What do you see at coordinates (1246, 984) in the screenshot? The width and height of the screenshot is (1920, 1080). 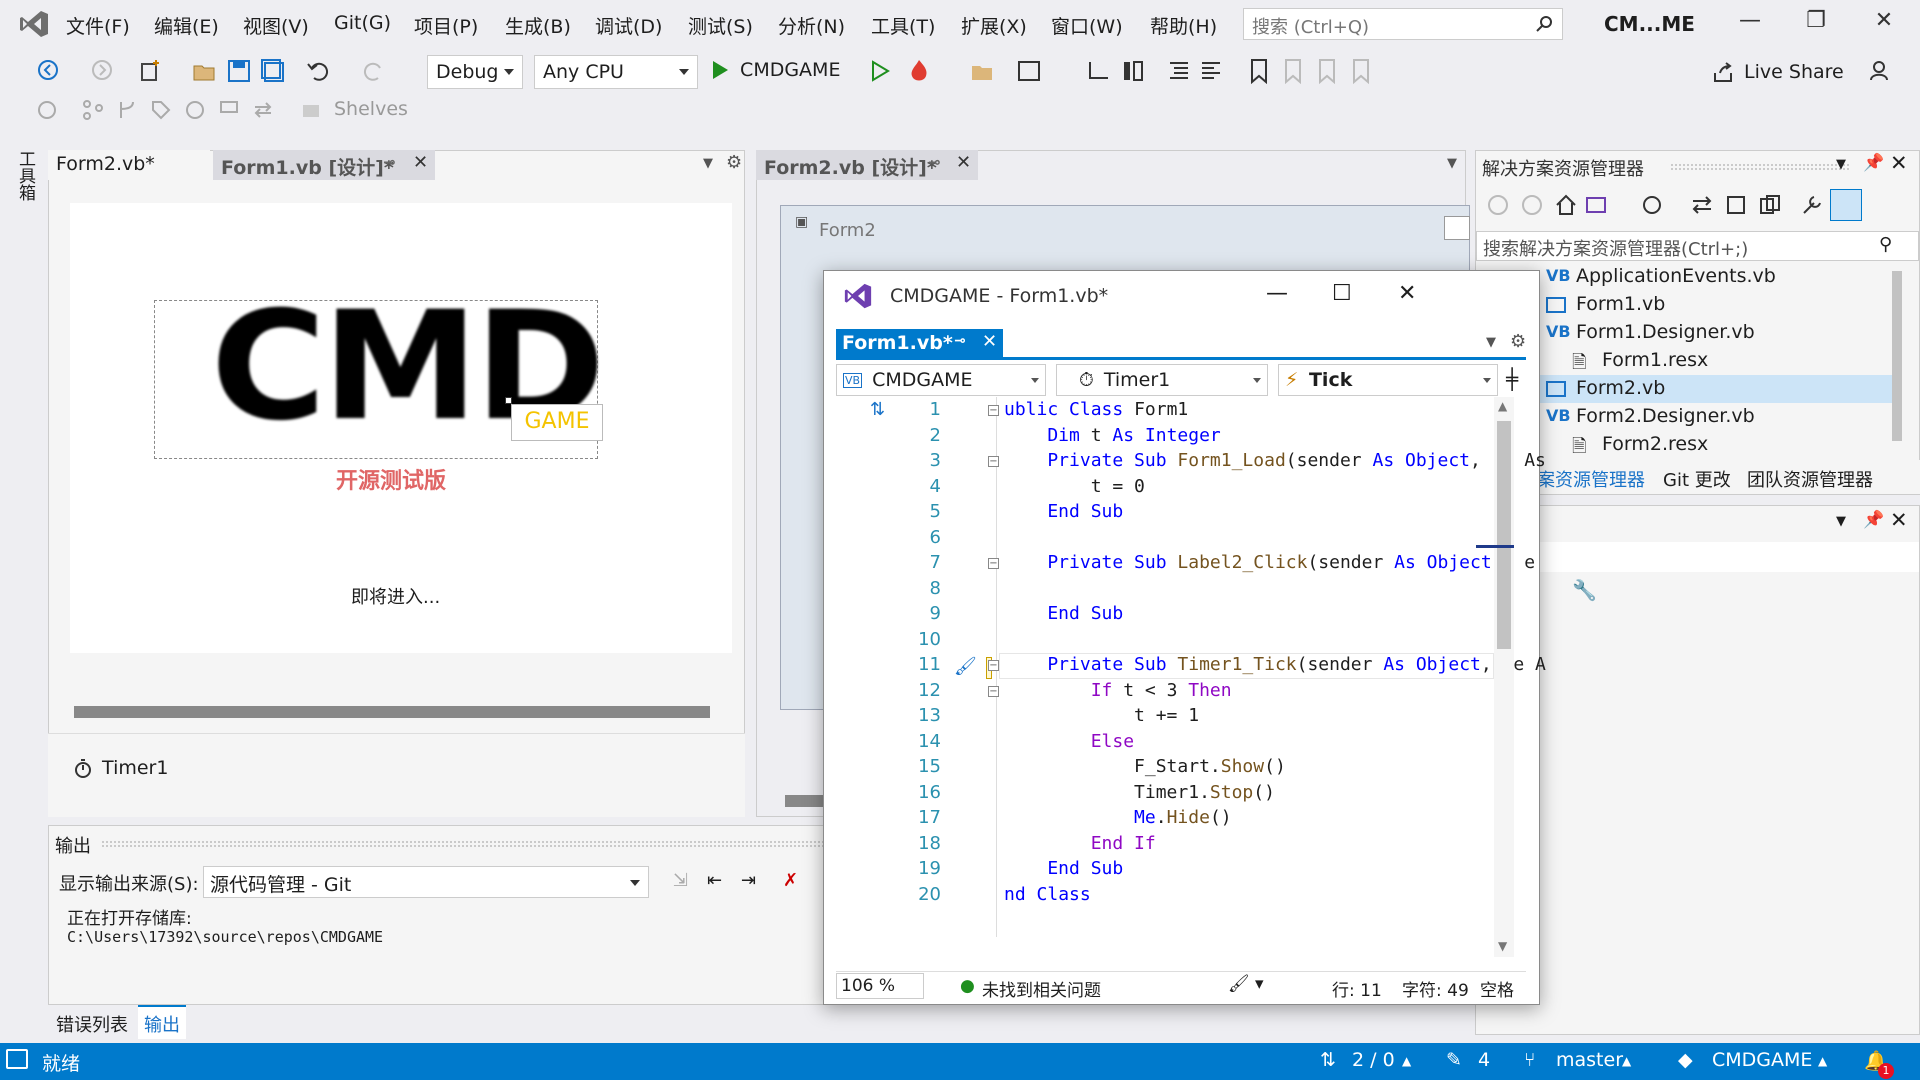 I see `code-cleanup-brush-icon: 🖌 ▾` at bounding box center [1246, 984].